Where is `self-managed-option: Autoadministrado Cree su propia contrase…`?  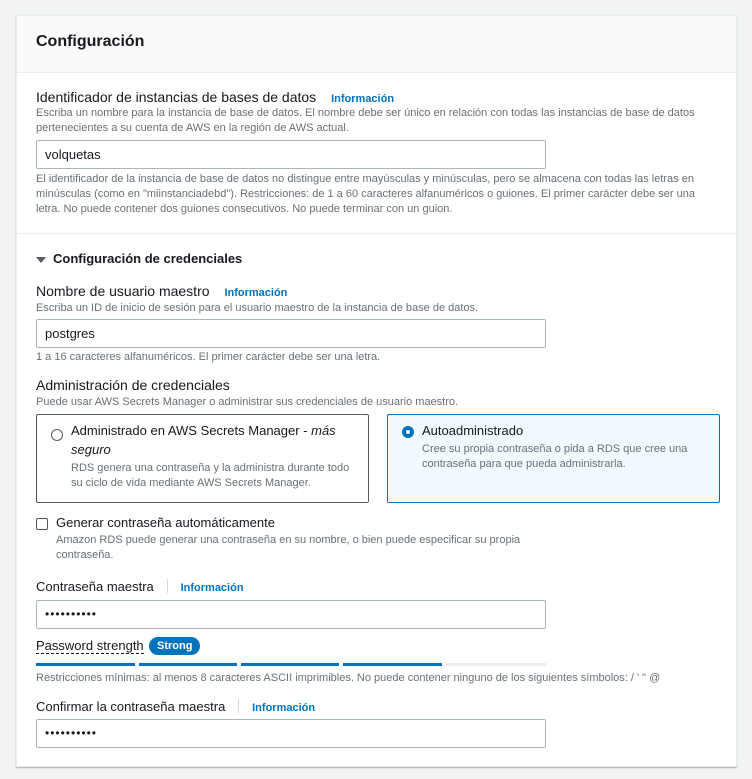
self-managed-option: Autoadministrado Cree su propia contrase… is located at coordinates (553, 458).